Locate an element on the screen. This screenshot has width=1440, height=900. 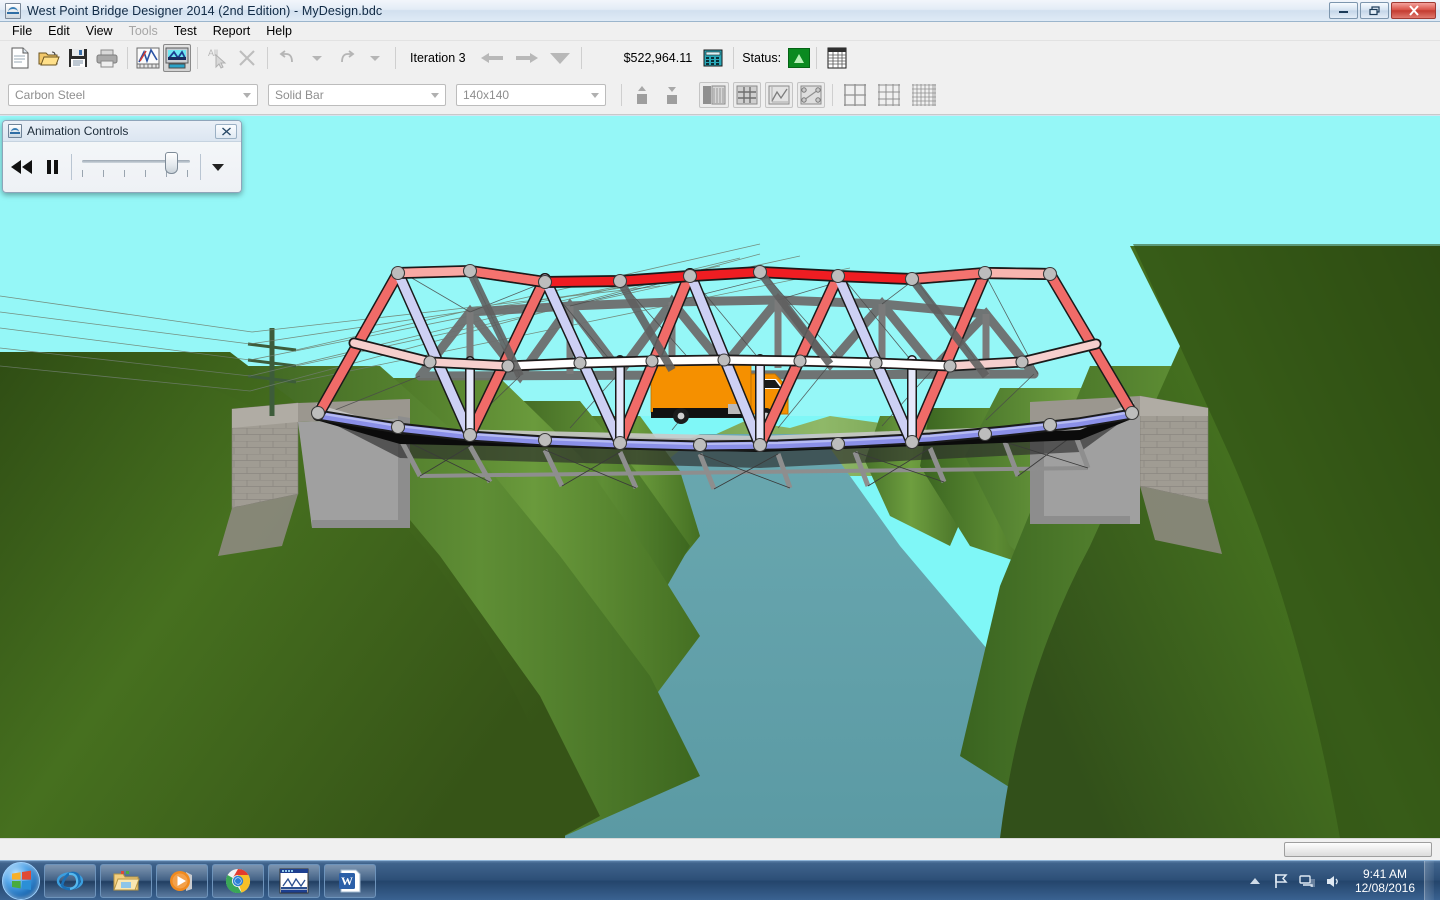
animation-options-dropdown is located at coordinates (218, 167).